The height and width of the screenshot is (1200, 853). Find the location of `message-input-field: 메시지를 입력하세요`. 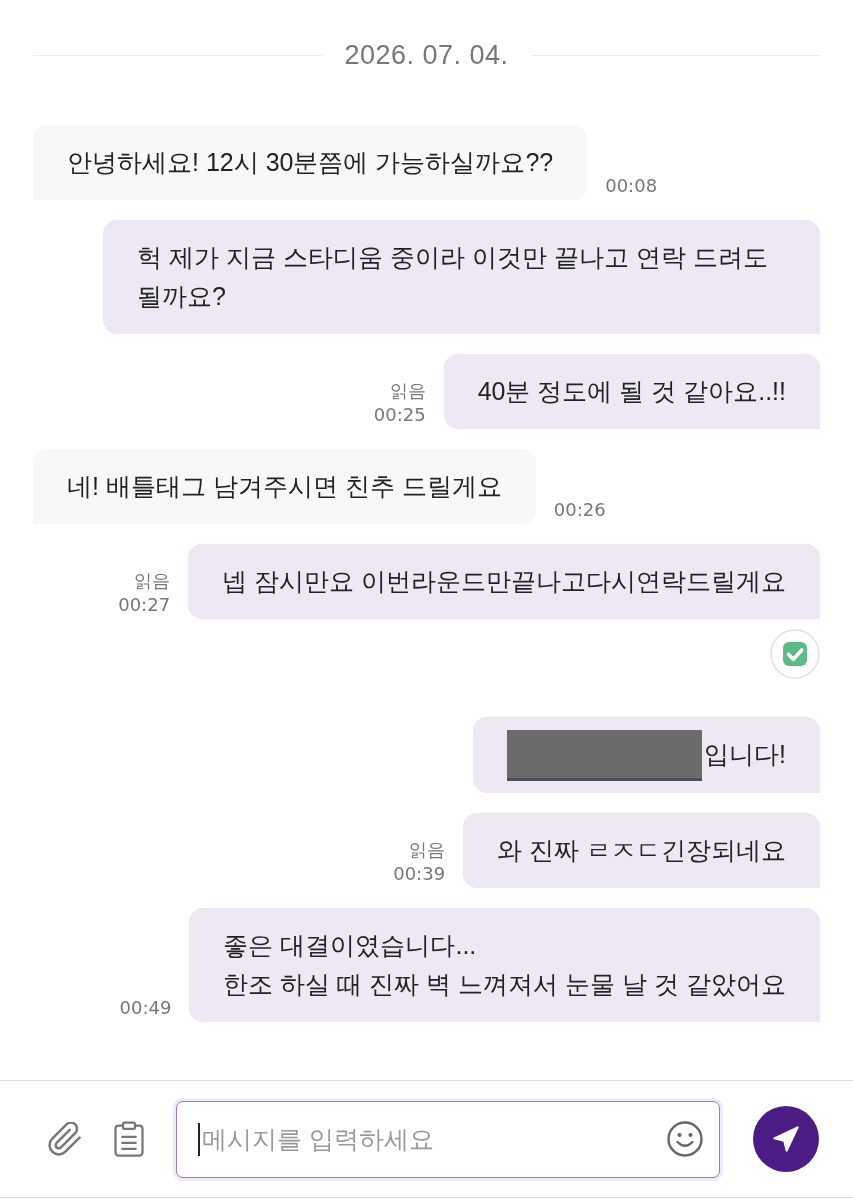

message-input-field: 메시지를 입력하세요 is located at coordinates (448, 1139).